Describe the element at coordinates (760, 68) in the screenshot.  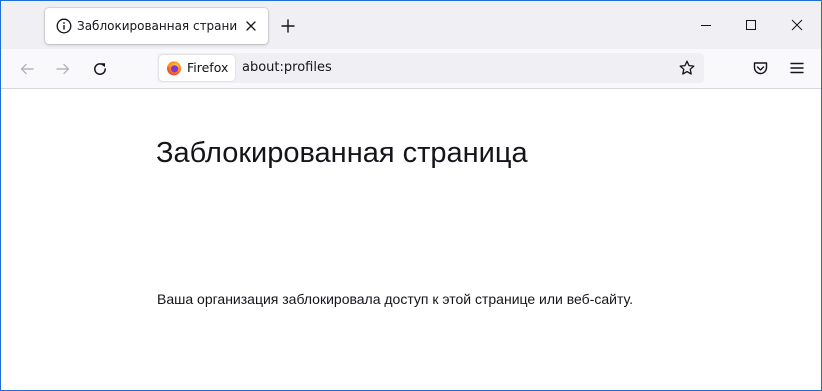
I see `pocket-icon` at that location.